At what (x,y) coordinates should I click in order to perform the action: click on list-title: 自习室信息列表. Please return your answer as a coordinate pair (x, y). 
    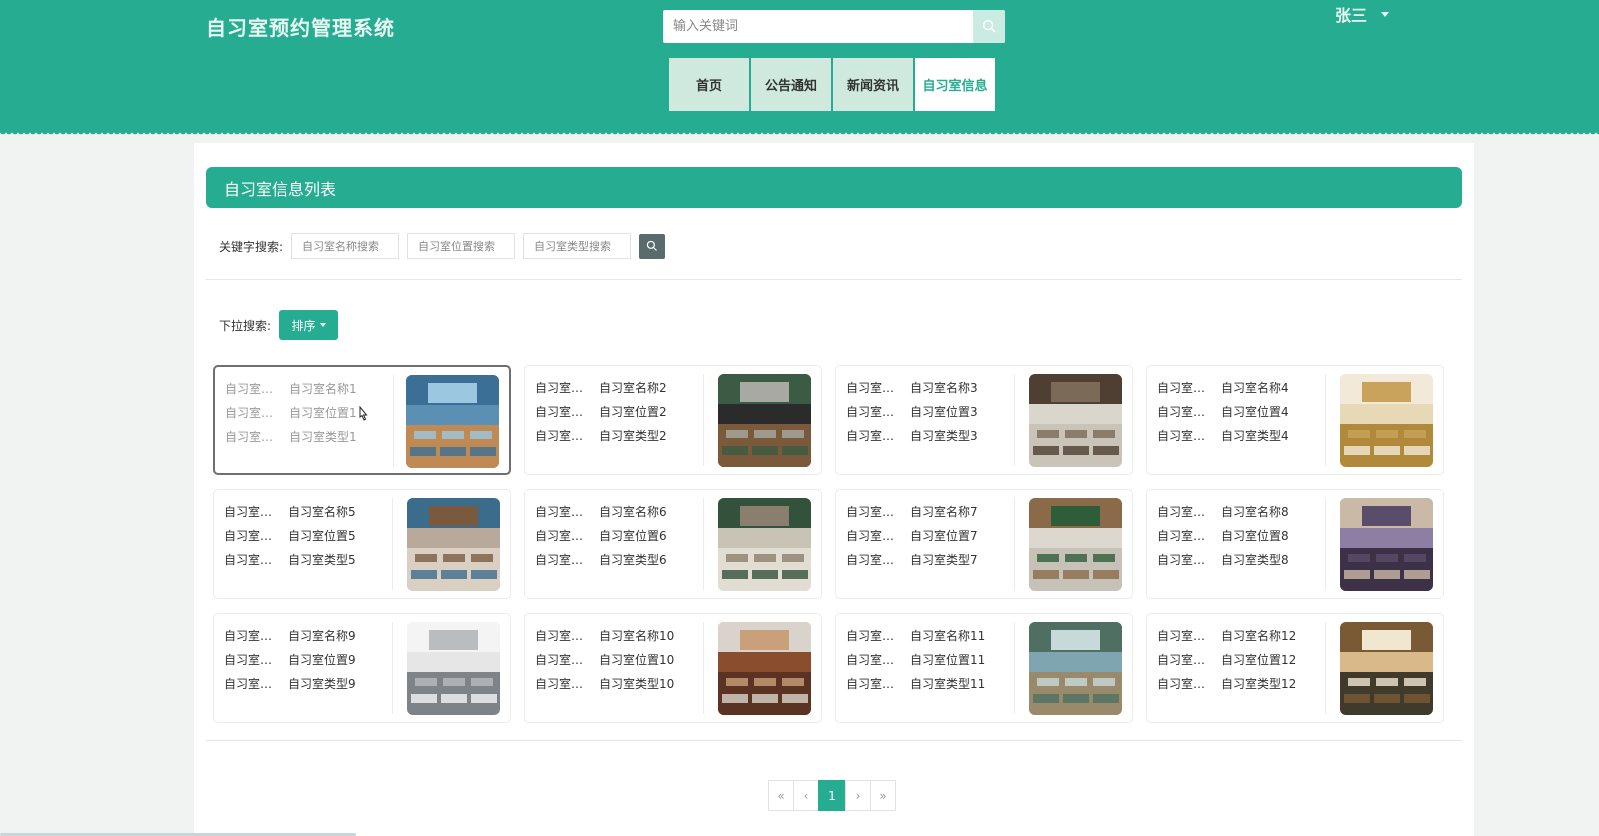
    Looking at the image, I should click on (834, 187).